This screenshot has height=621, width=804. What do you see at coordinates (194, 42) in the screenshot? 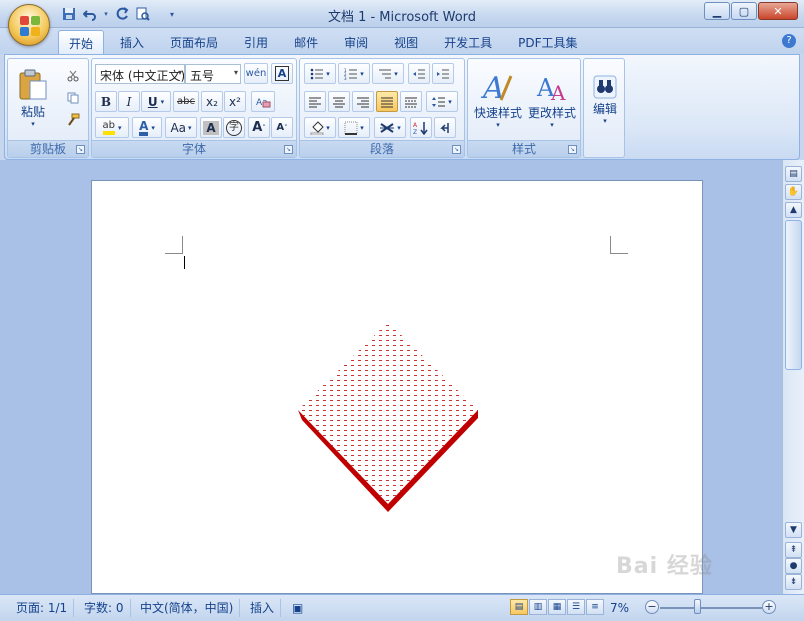
I see `tab-page-layout: 页面布局` at bounding box center [194, 42].